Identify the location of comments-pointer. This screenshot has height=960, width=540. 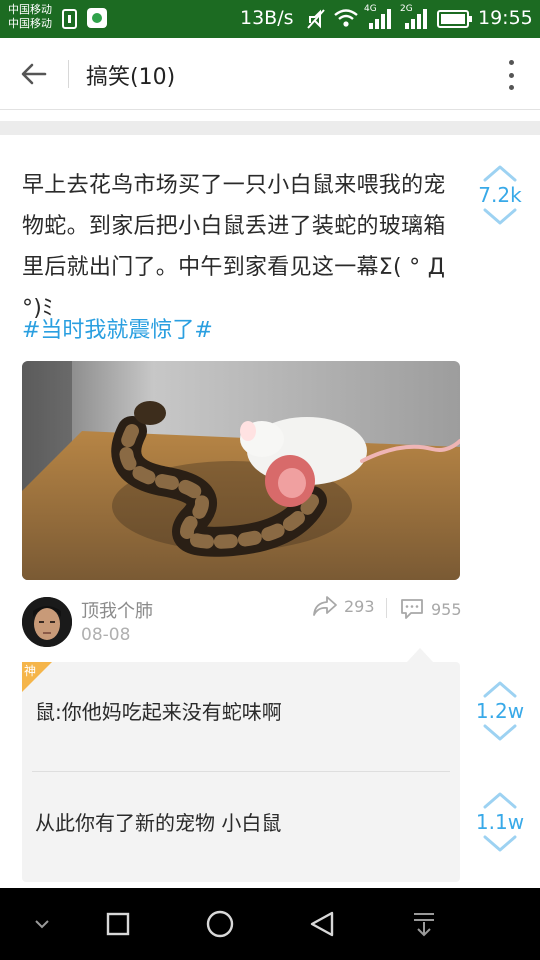
(420, 655).